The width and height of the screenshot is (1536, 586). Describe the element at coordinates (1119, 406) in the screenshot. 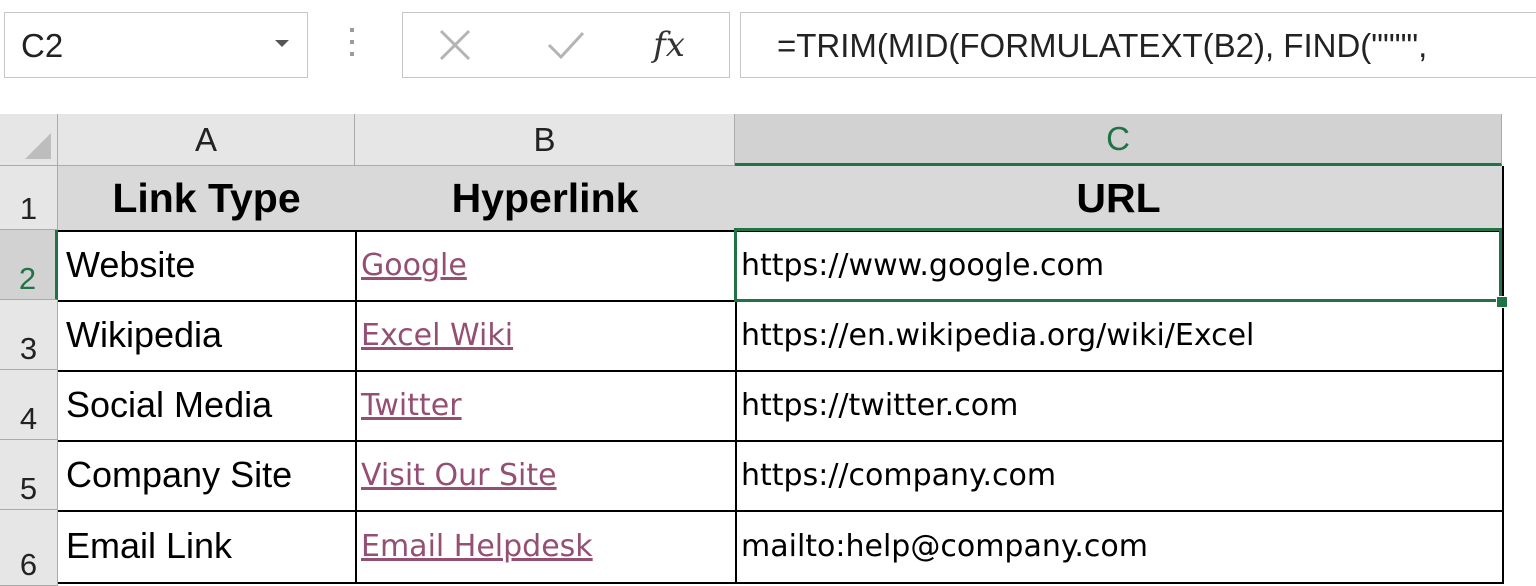

I see `cell-url: https://twitter.com` at that location.